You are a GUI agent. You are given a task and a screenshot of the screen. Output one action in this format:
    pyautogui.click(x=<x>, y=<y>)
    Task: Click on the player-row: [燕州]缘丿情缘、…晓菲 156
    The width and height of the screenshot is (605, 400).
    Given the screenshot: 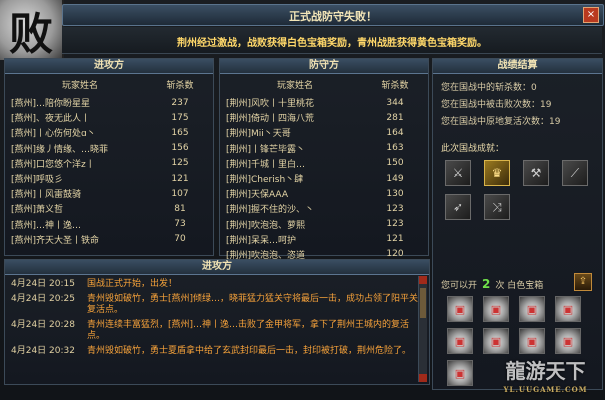 What is the action you would take?
    pyautogui.click(x=109, y=148)
    